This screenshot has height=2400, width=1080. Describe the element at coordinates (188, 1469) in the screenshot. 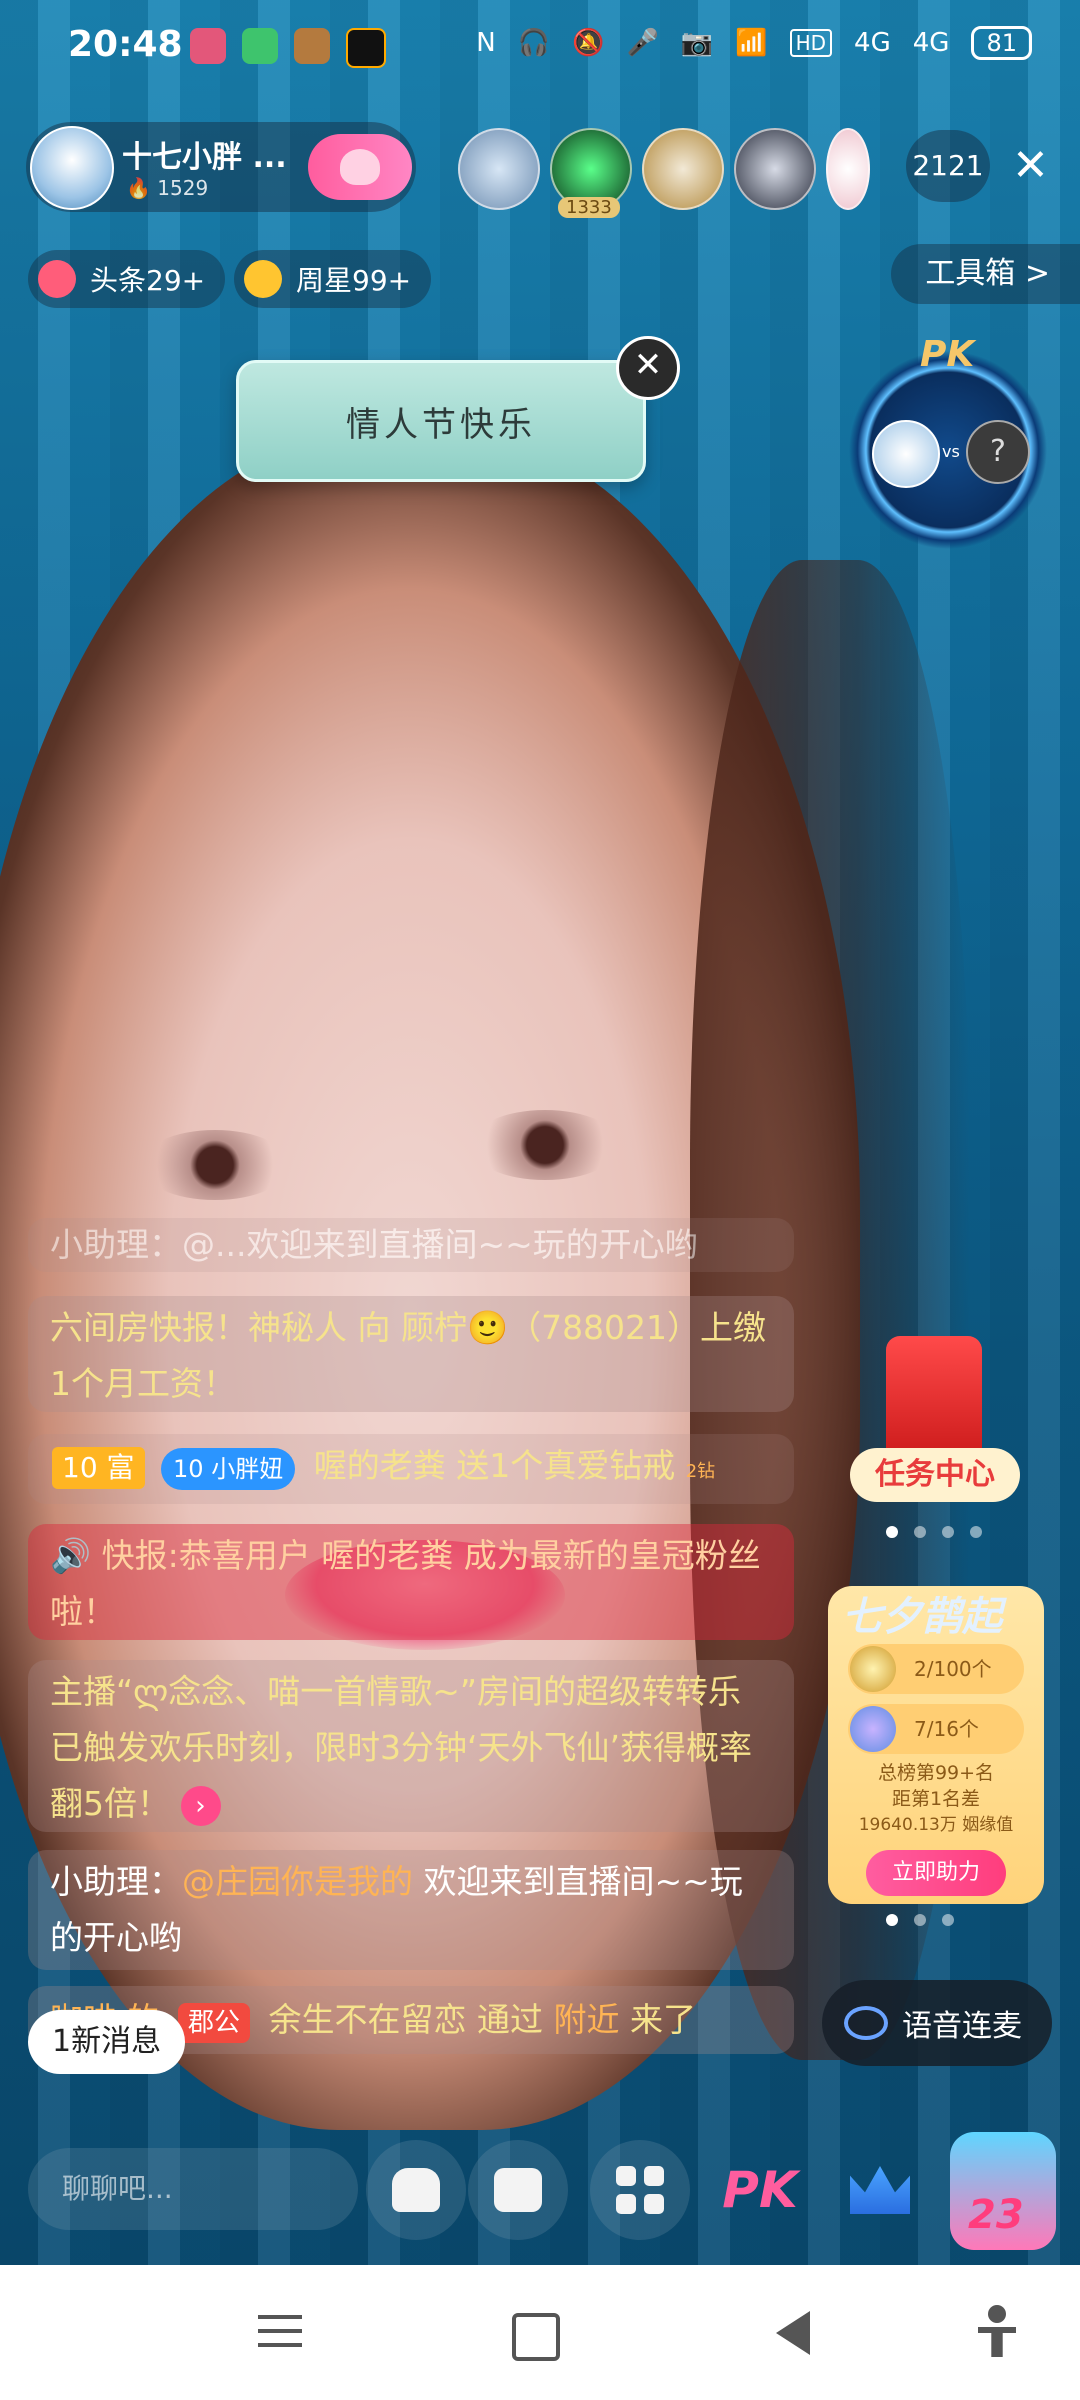

I see `fan-level: 10` at that location.